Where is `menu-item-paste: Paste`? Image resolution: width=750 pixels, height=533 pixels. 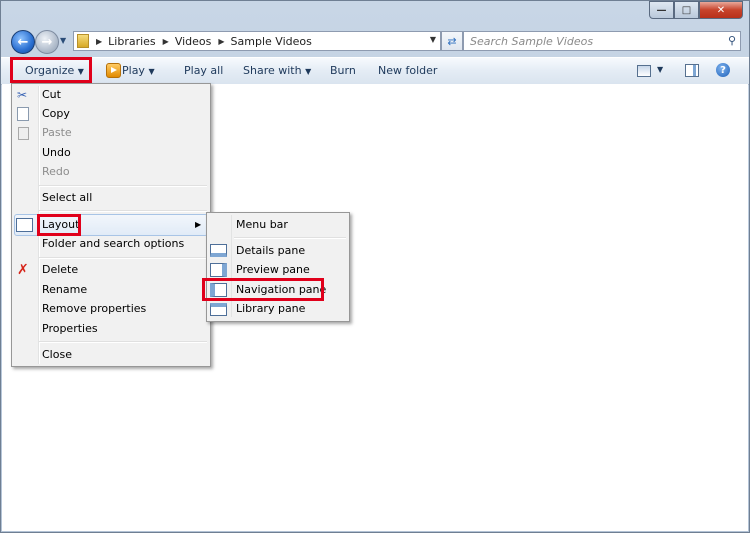 menu-item-paste: Paste is located at coordinates (57, 132).